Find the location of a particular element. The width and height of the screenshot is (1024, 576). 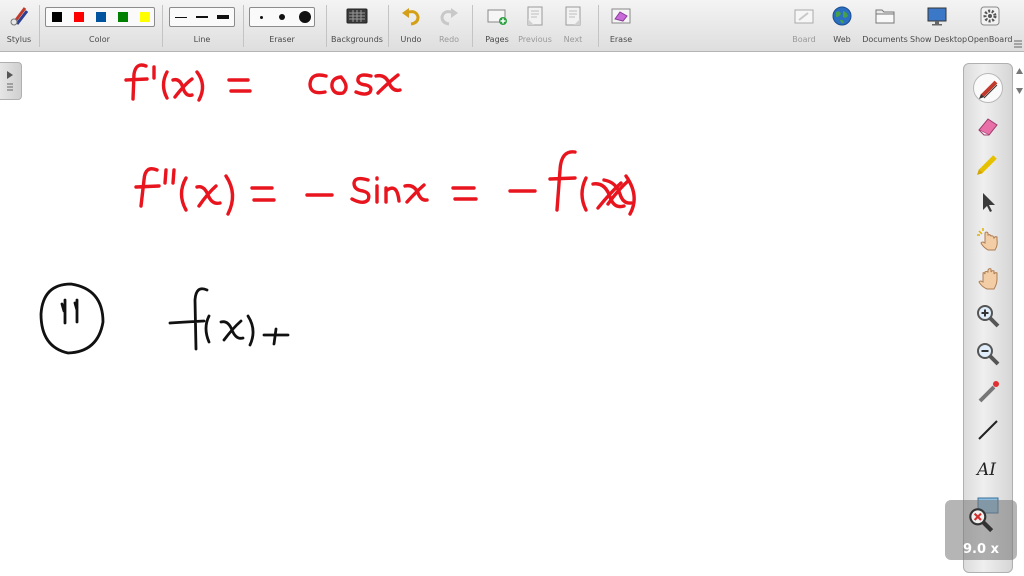

redo-button: Redo is located at coordinates (449, 26).